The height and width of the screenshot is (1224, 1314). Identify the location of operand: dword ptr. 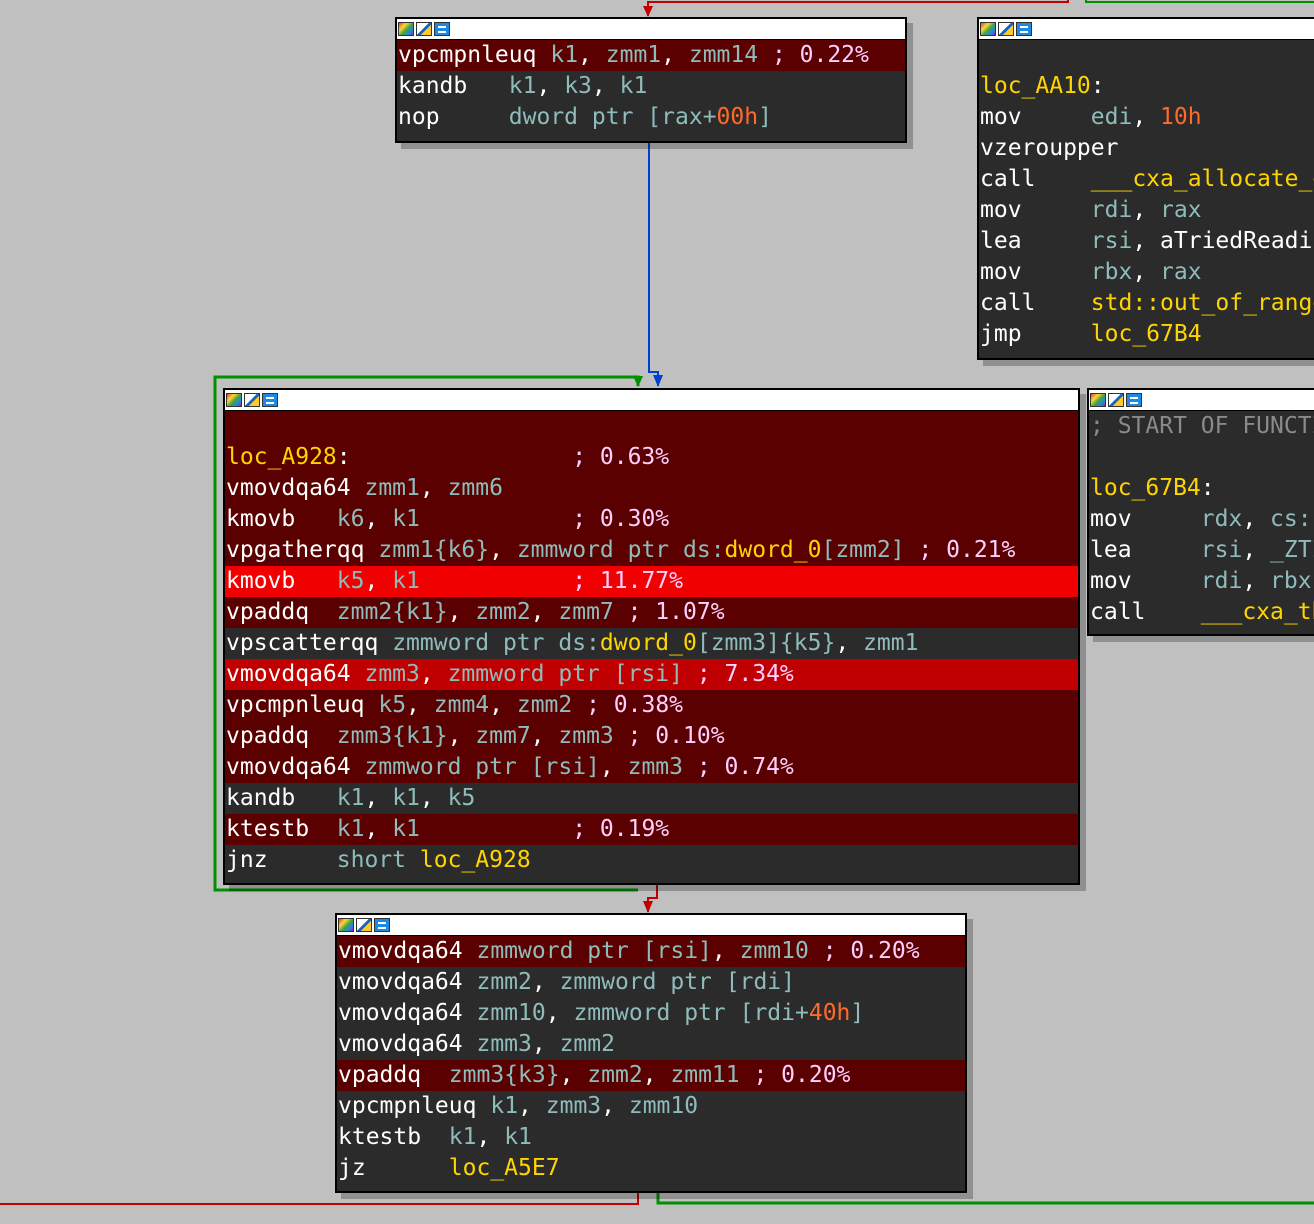
(578, 117).